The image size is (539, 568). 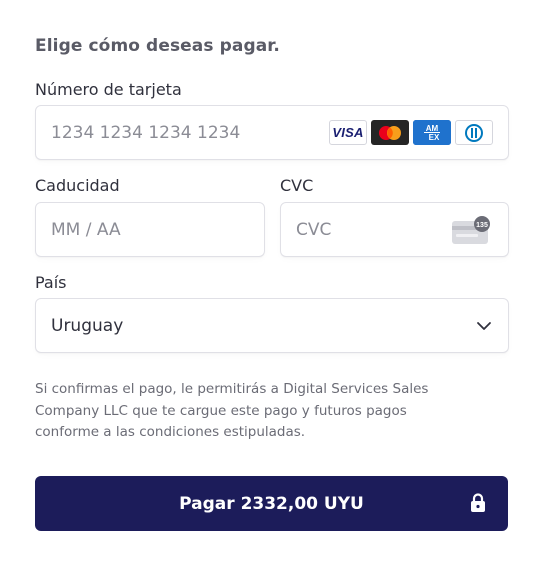 I want to click on cvc-field: 135, so click(x=394, y=229).